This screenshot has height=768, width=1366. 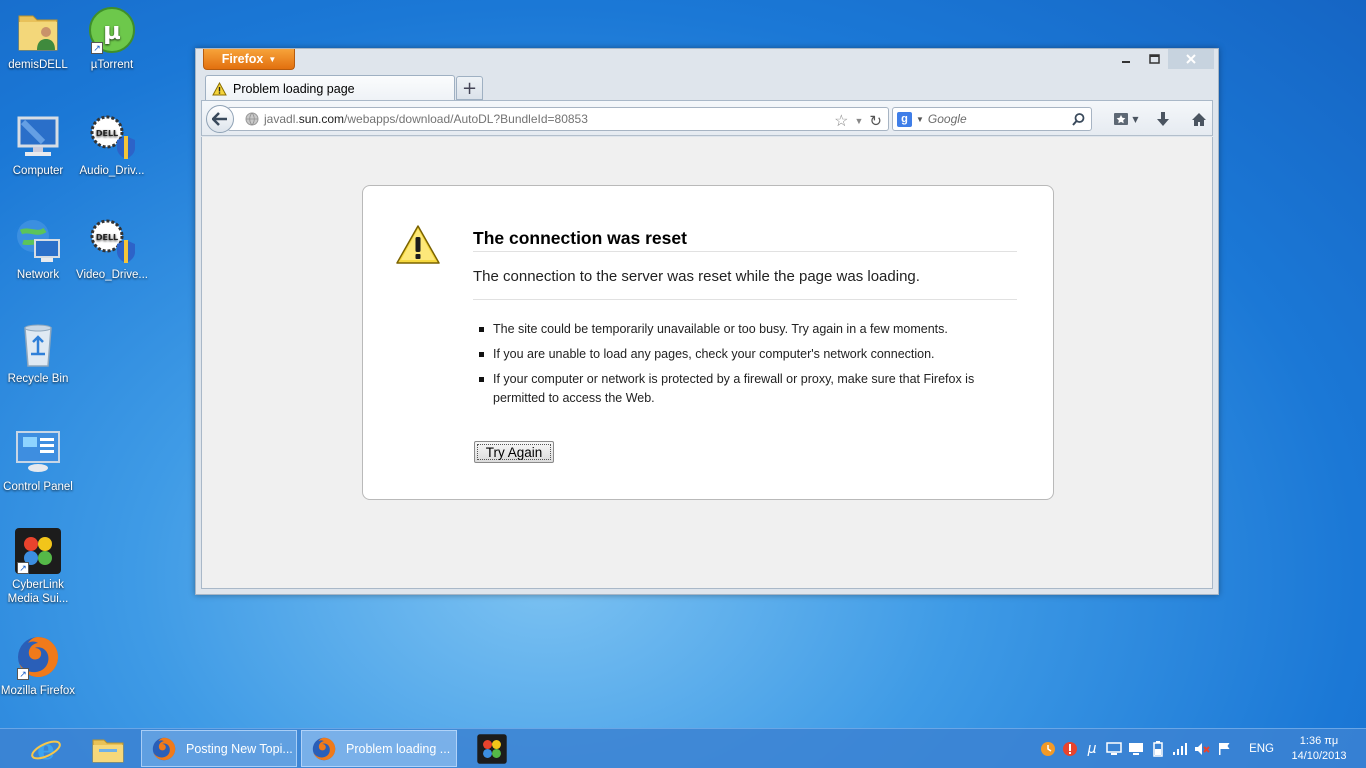 What do you see at coordinates (38, 453) in the screenshot?
I see `control-panel-icon` at bounding box center [38, 453].